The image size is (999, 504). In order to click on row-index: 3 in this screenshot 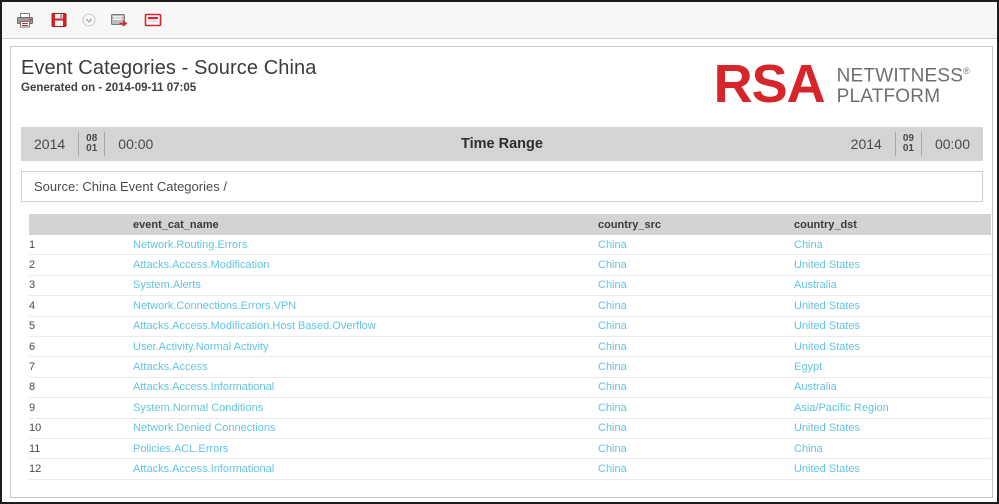, I will do `click(81, 286)`.